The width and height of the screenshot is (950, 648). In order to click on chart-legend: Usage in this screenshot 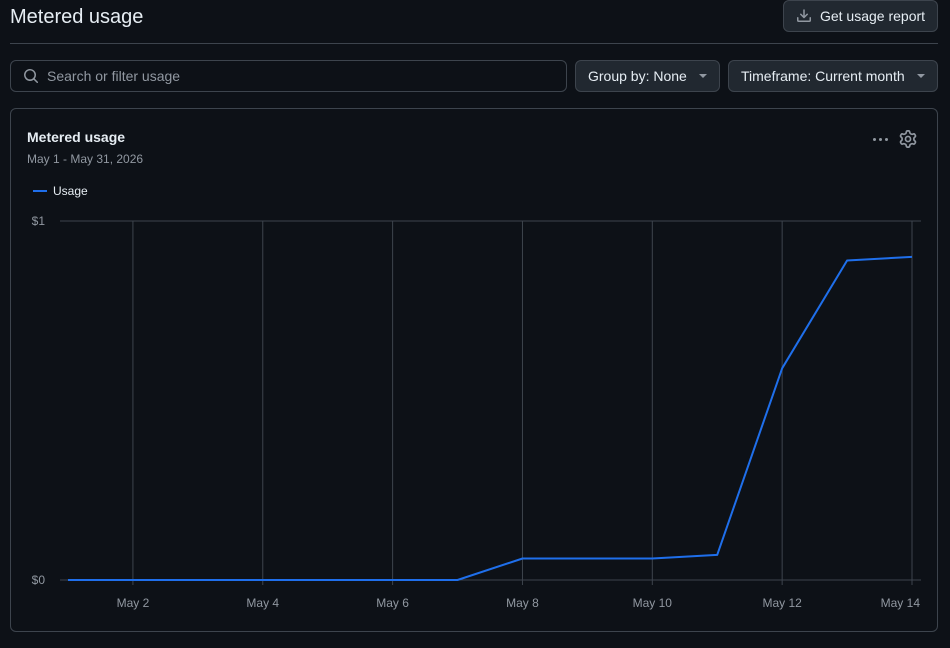, I will do `click(60, 191)`.